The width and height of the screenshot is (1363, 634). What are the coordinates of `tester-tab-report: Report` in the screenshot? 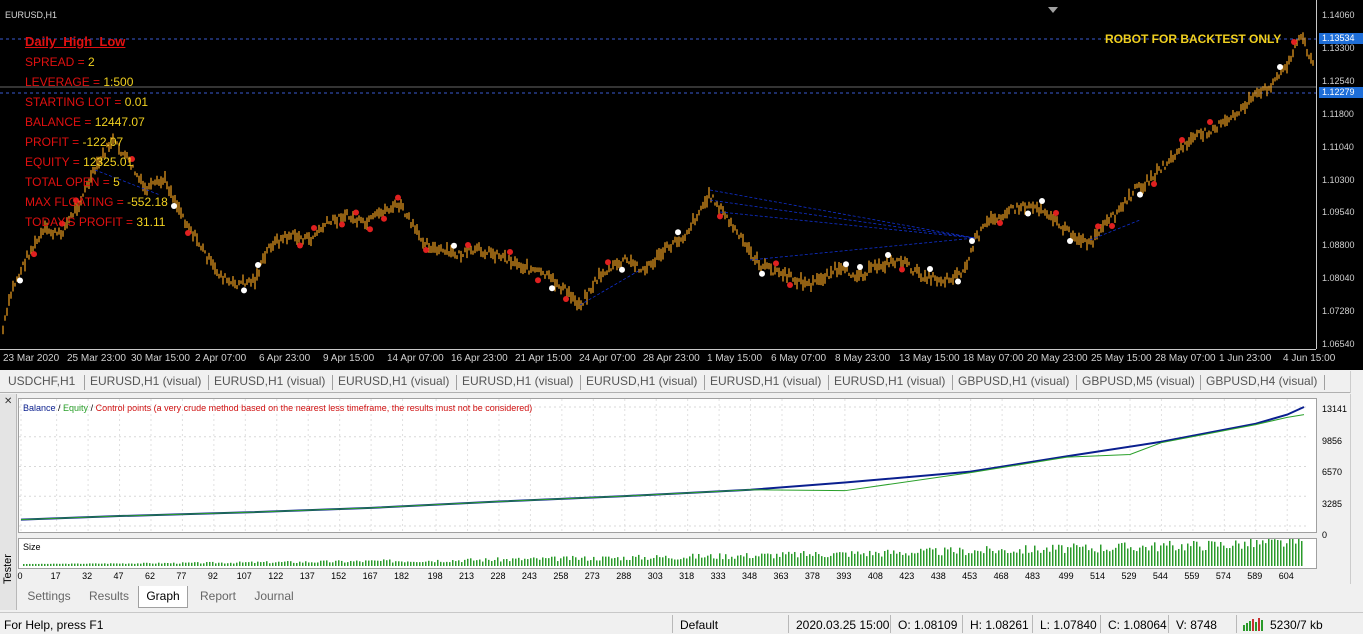 It's located at (218, 596).